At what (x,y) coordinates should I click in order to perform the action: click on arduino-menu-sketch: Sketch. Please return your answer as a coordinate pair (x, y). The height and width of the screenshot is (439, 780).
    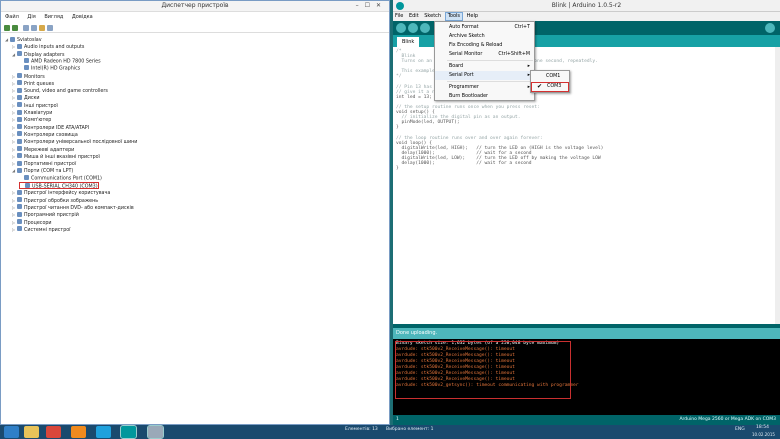
    Looking at the image, I should click on (432, 16).